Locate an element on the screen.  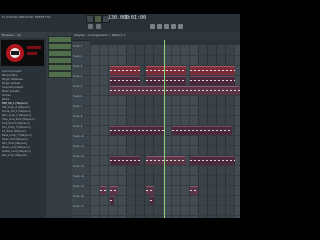
tool-row is located at coordinates (120, 27).